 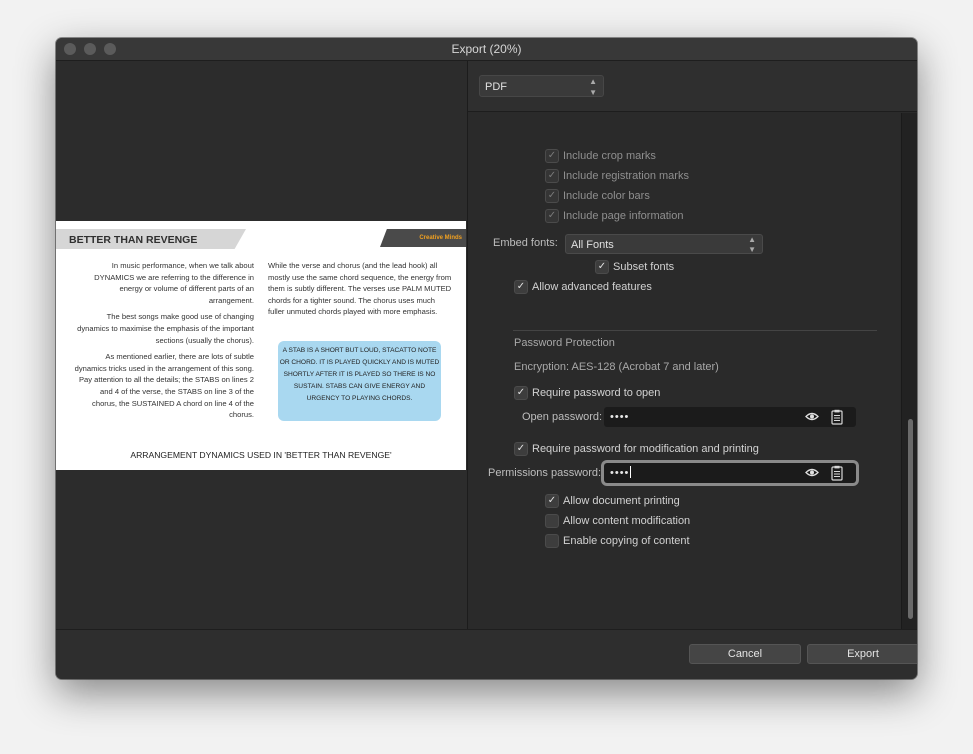 I want to click on embed-fonts-select: All Fonts ▲ ▼, so click(x=664, y=244).